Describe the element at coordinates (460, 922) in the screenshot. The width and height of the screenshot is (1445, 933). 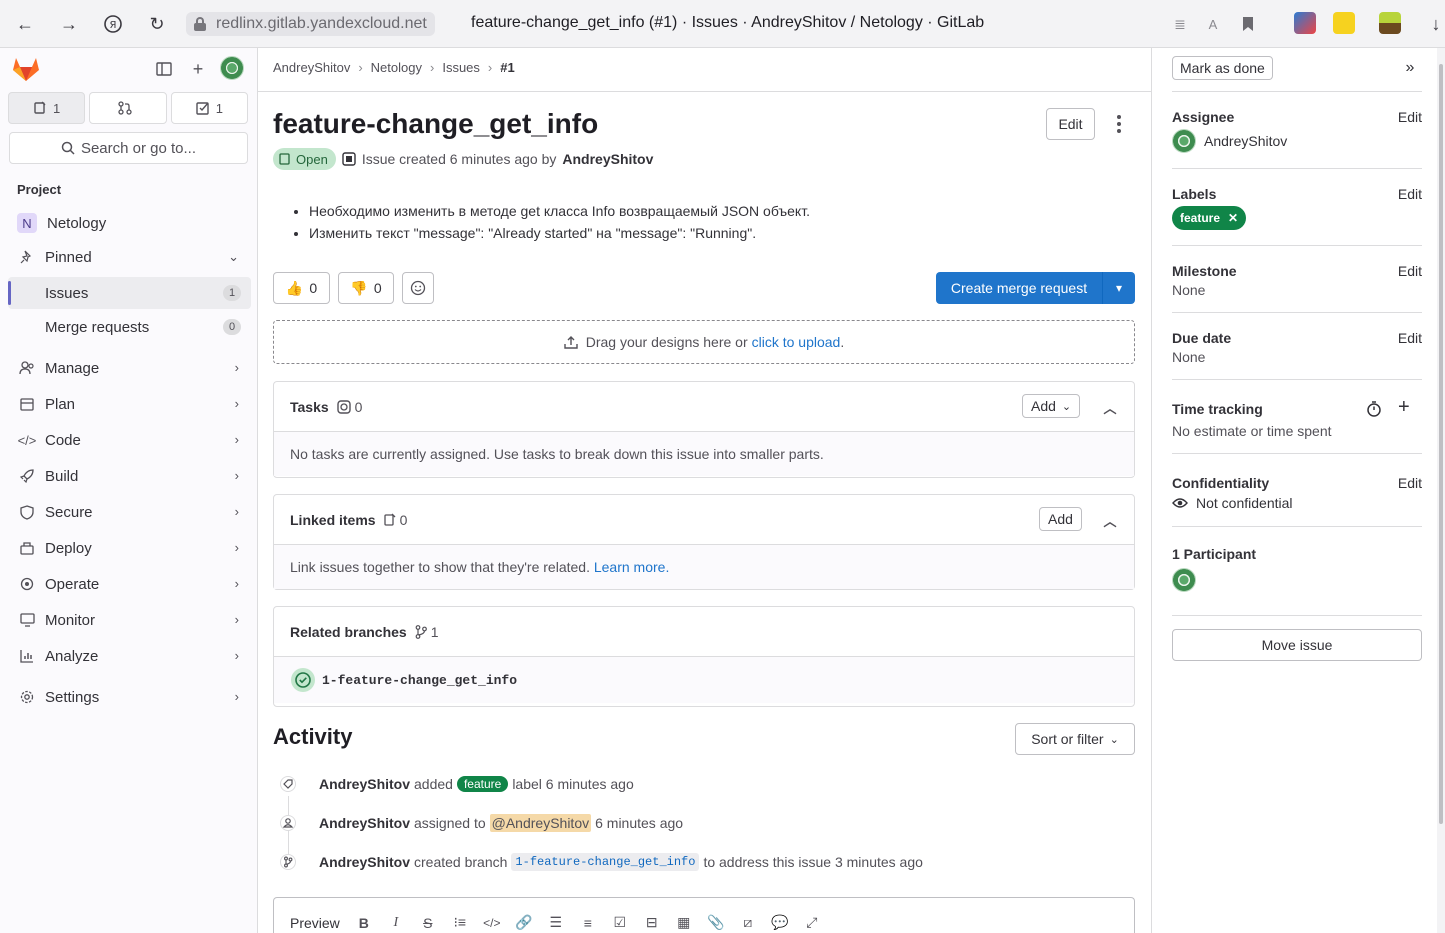
I see `quote-icon: ⁝≡` at that location.